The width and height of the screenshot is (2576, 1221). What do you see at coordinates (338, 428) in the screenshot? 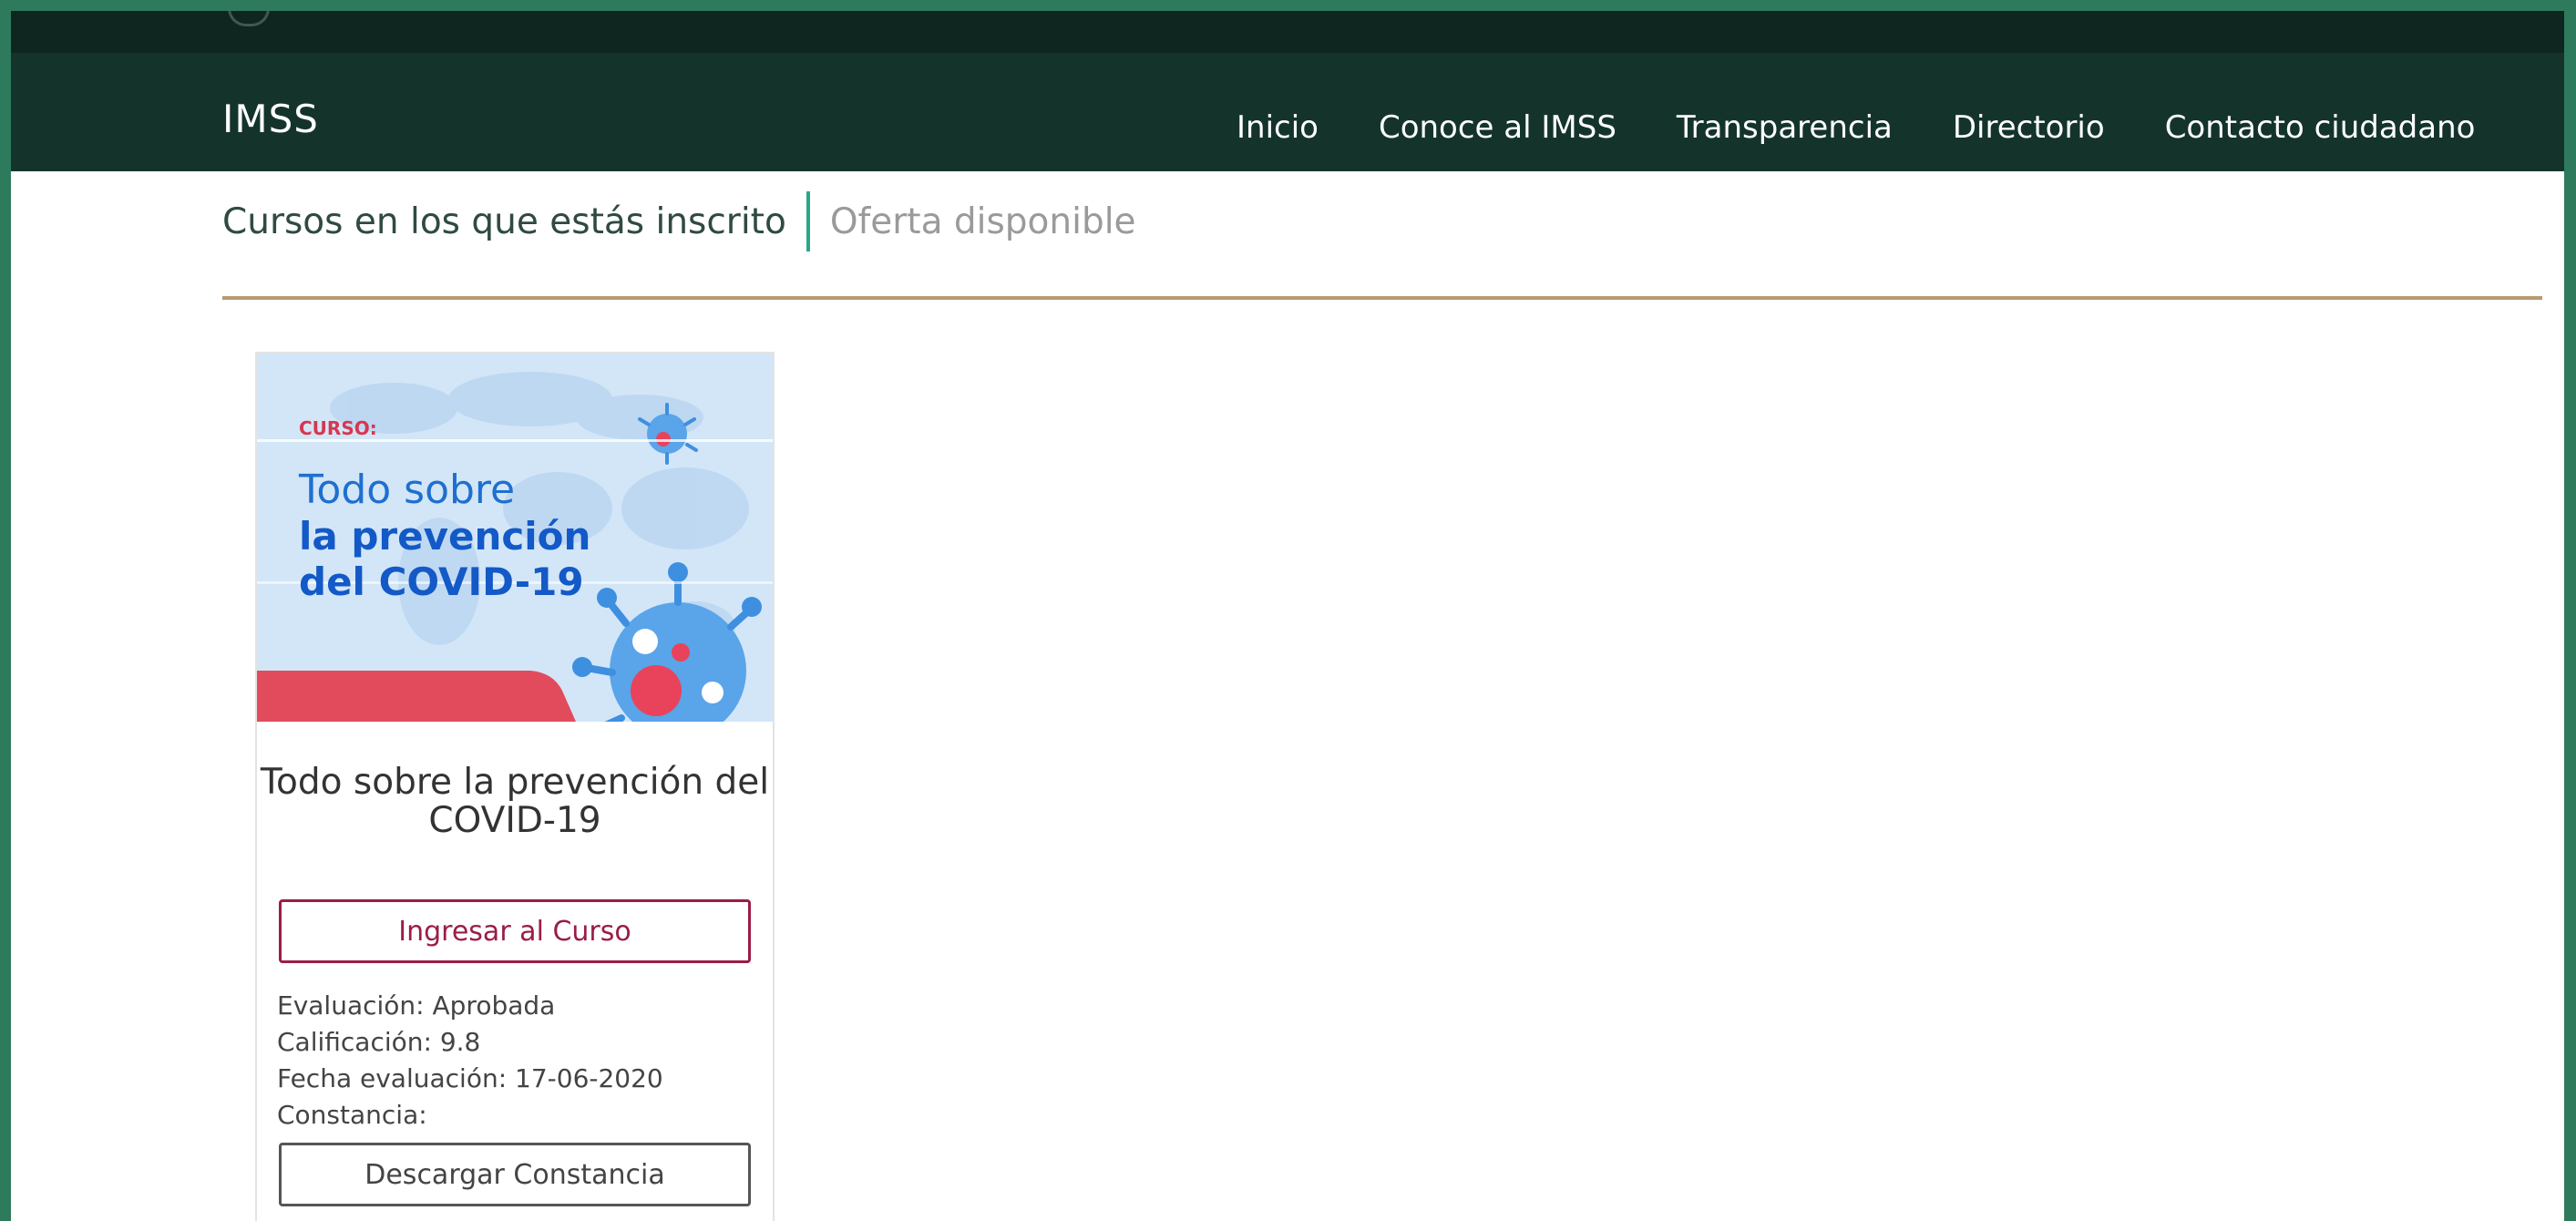
I see `banner-kicker: CURSO:` at bounding box center [338, 428].